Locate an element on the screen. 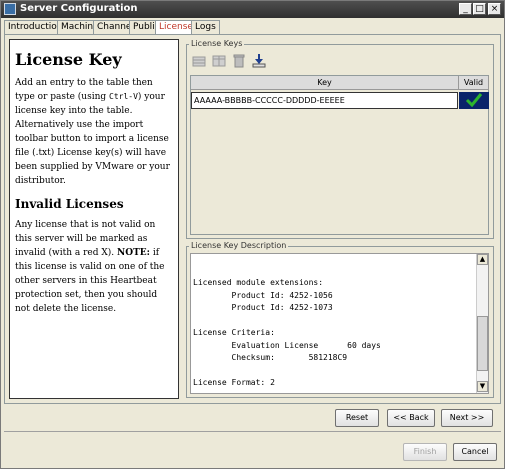 This screenshot has height=469, width=505. window-title: Server Configuration is located at coordinates (79, 8).